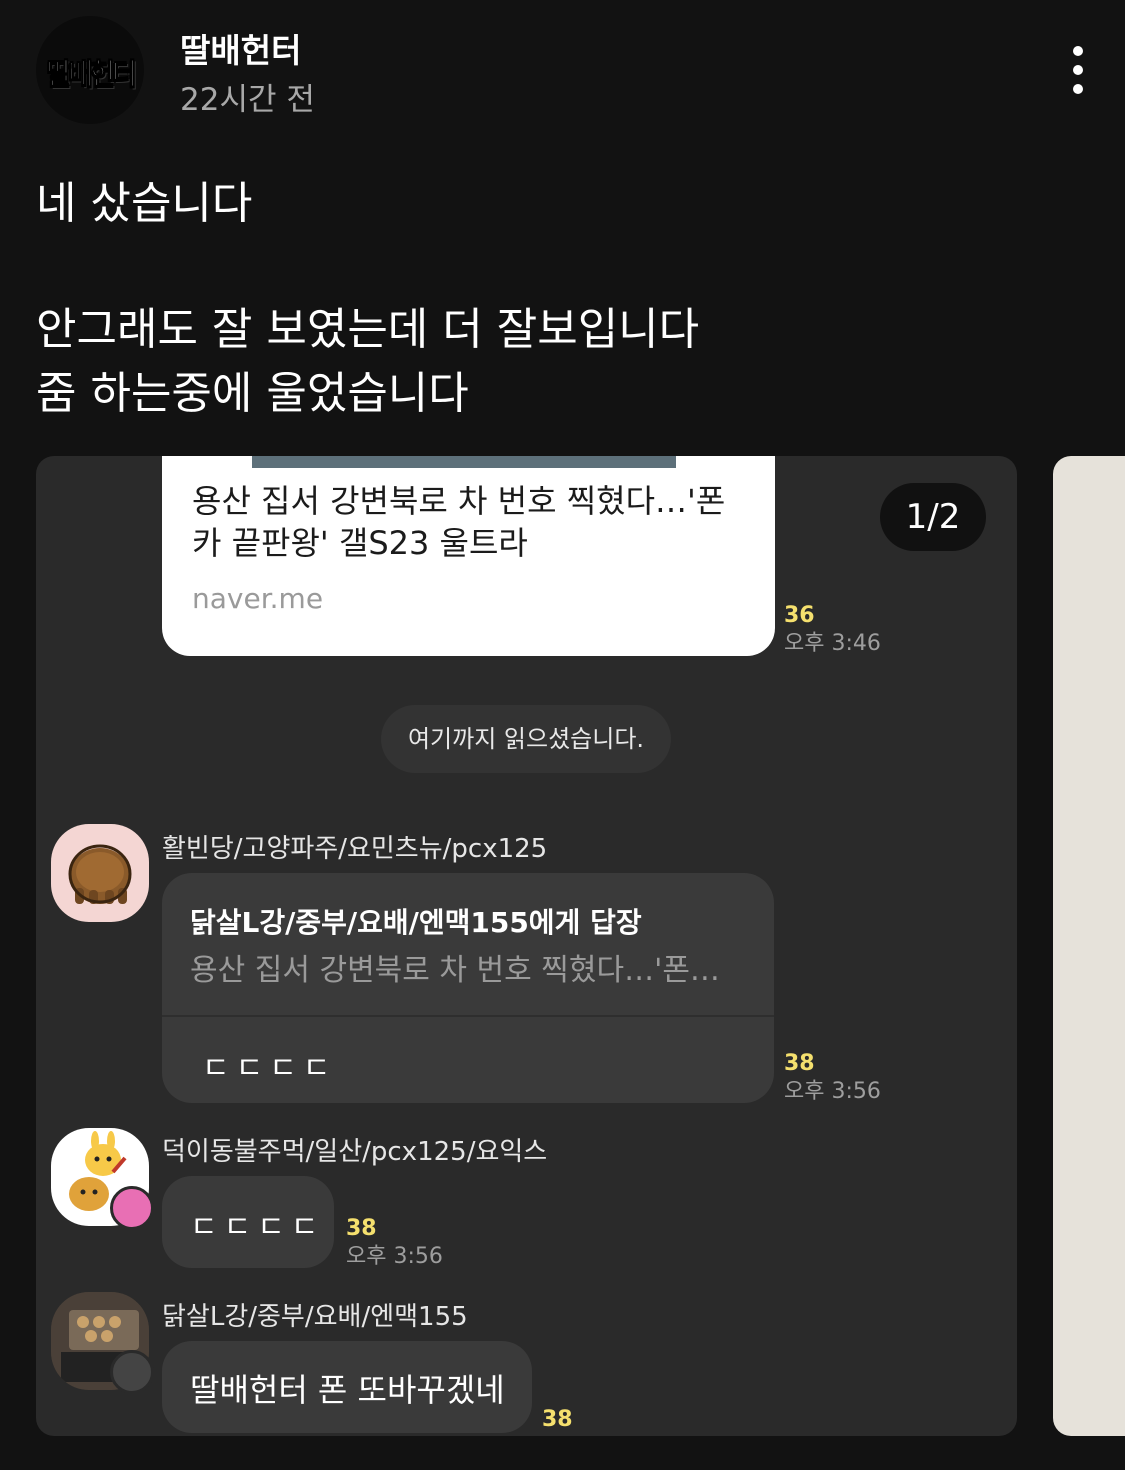 The height and width of the screenshot is (1470, 1125). Describe the element at coordinates (799, 615) in the screenshot. I see `unread-count: 36` at that location.